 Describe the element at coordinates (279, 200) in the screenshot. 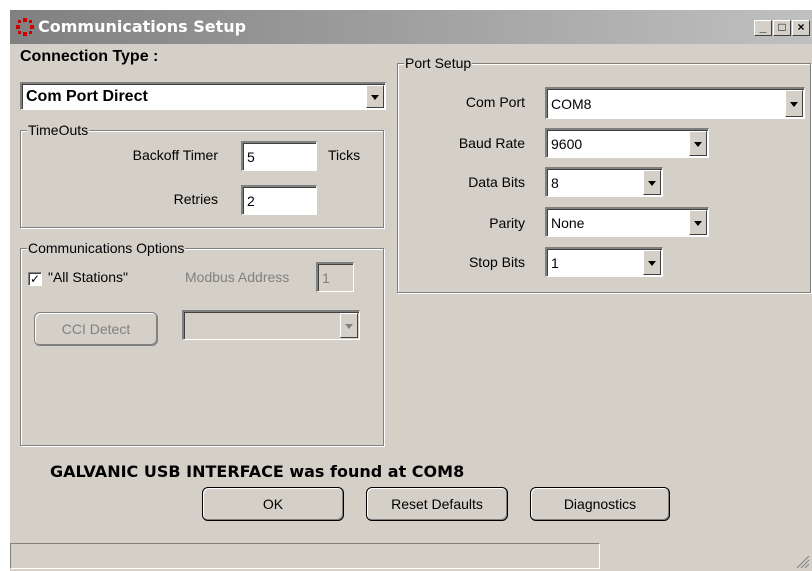

I see `retries-input: 2` at that location.